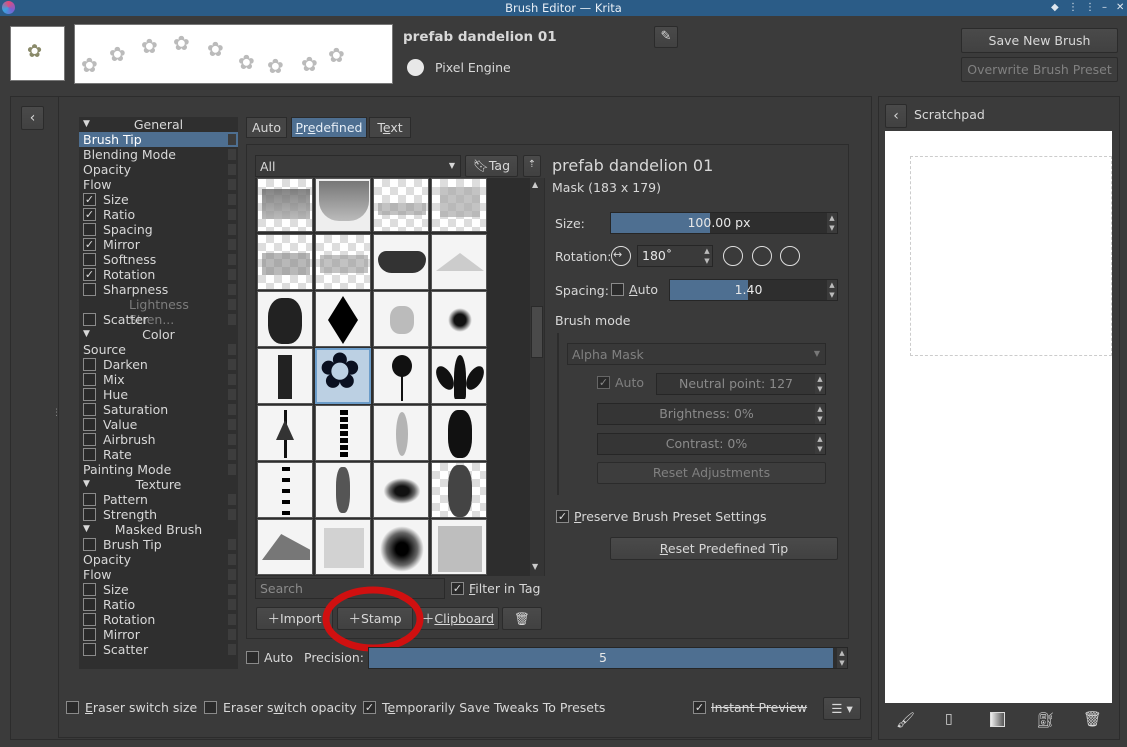 The image size is (1127, 747). I want to click on option-item: Pattern, so click(158, 499).